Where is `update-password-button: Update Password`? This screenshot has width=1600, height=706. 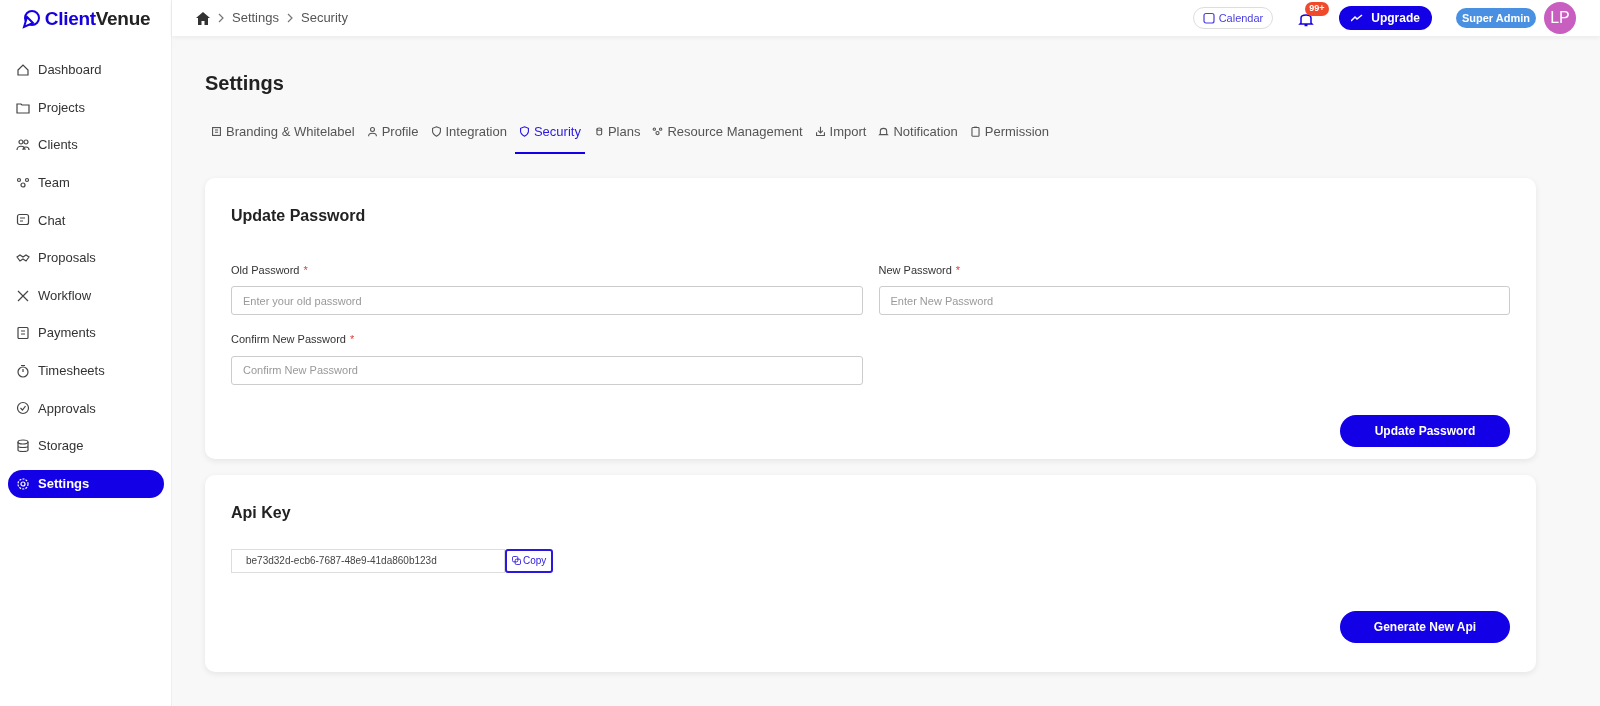 update-password-button: Update Password is located at coordinates (1425, 430).